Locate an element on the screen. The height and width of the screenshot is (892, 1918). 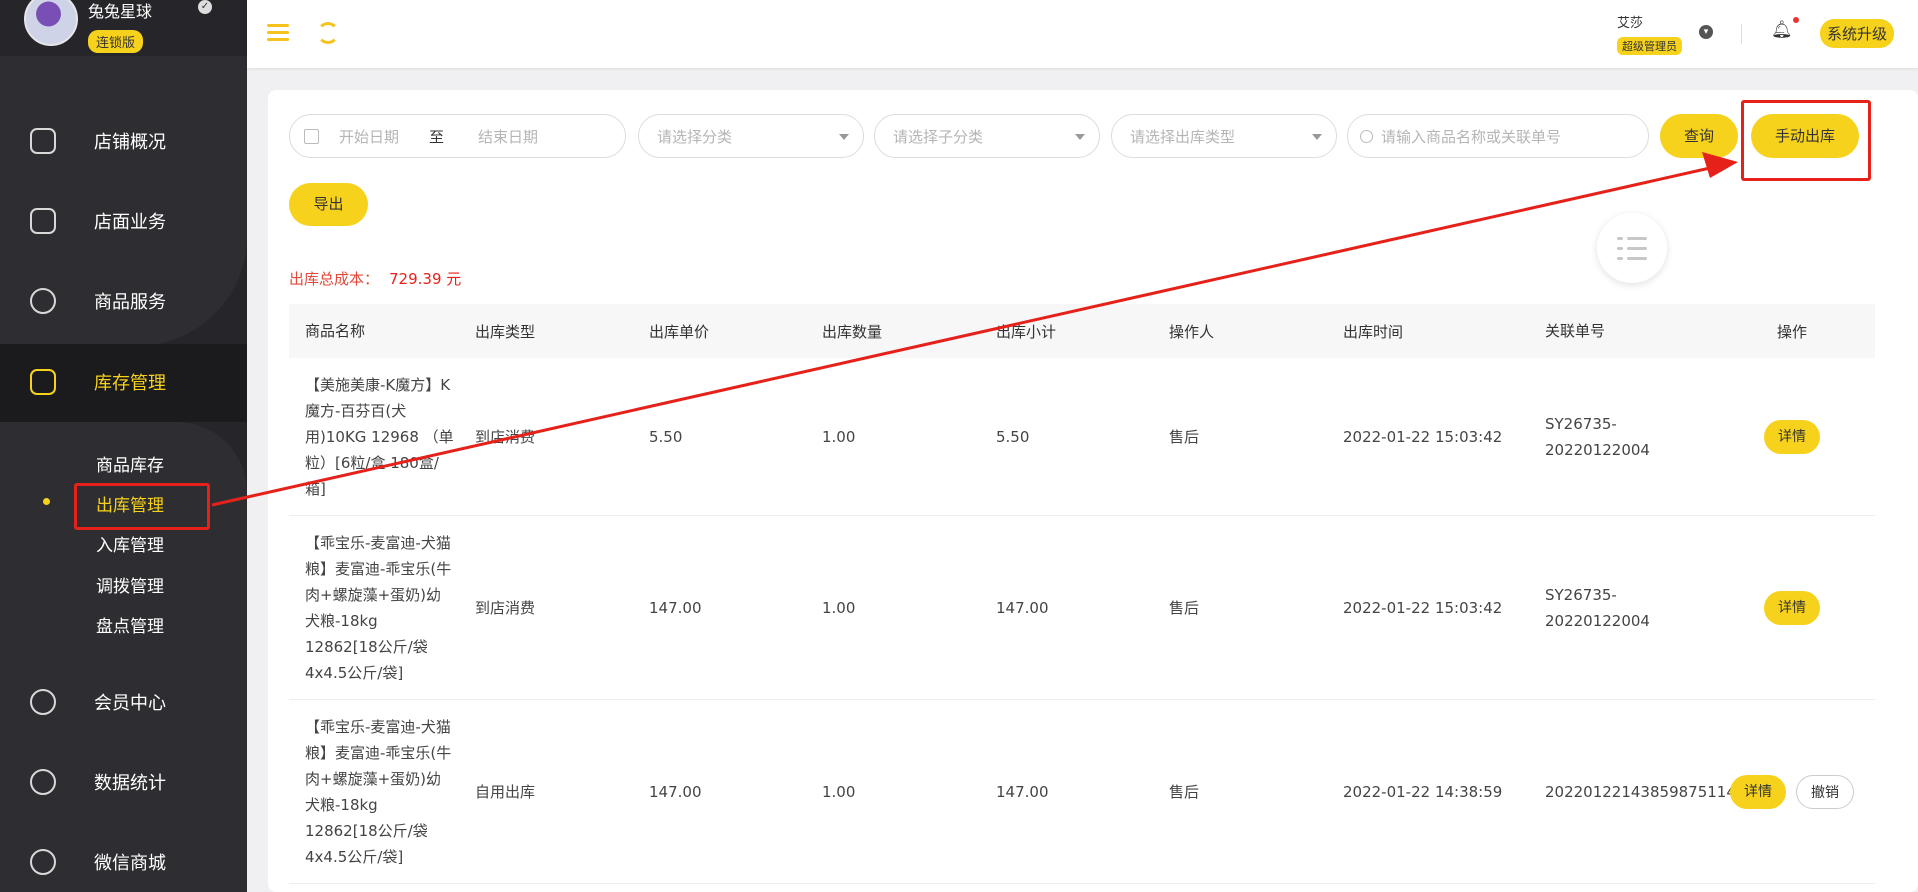
query-button: 查询 is located at coordinates (1699, 136).